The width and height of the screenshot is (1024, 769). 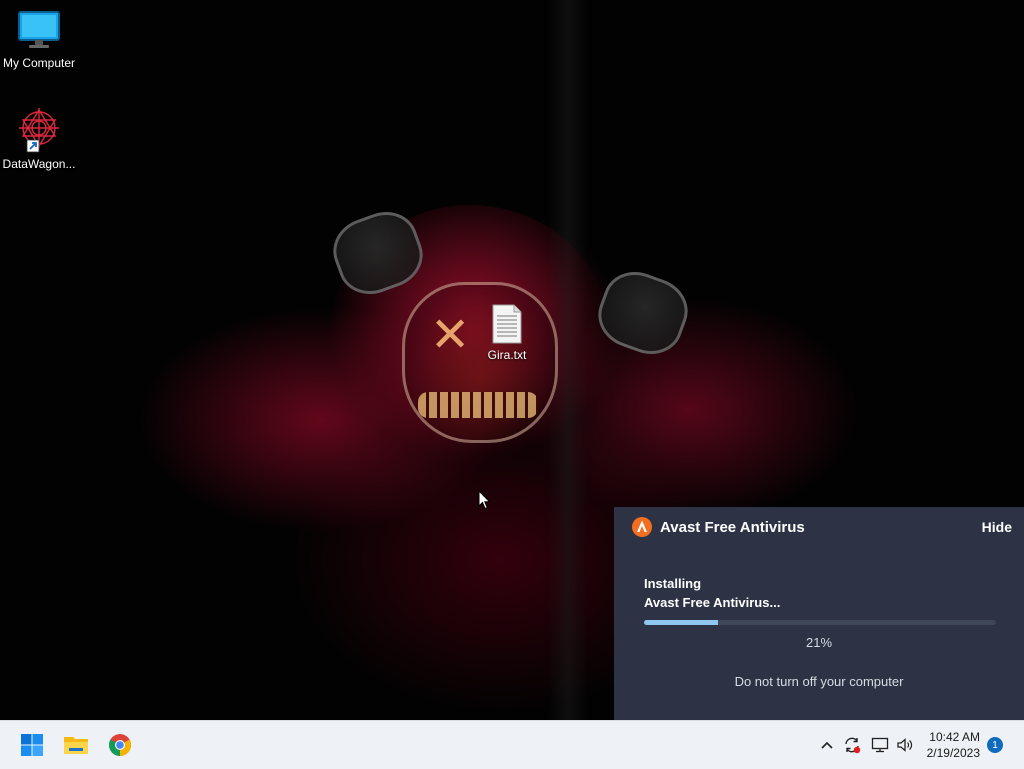 What do you see at coordinates (954, 737) in the screenshot?
I see `clock-time: 10:42 AM` at bounding box center [954, 737].